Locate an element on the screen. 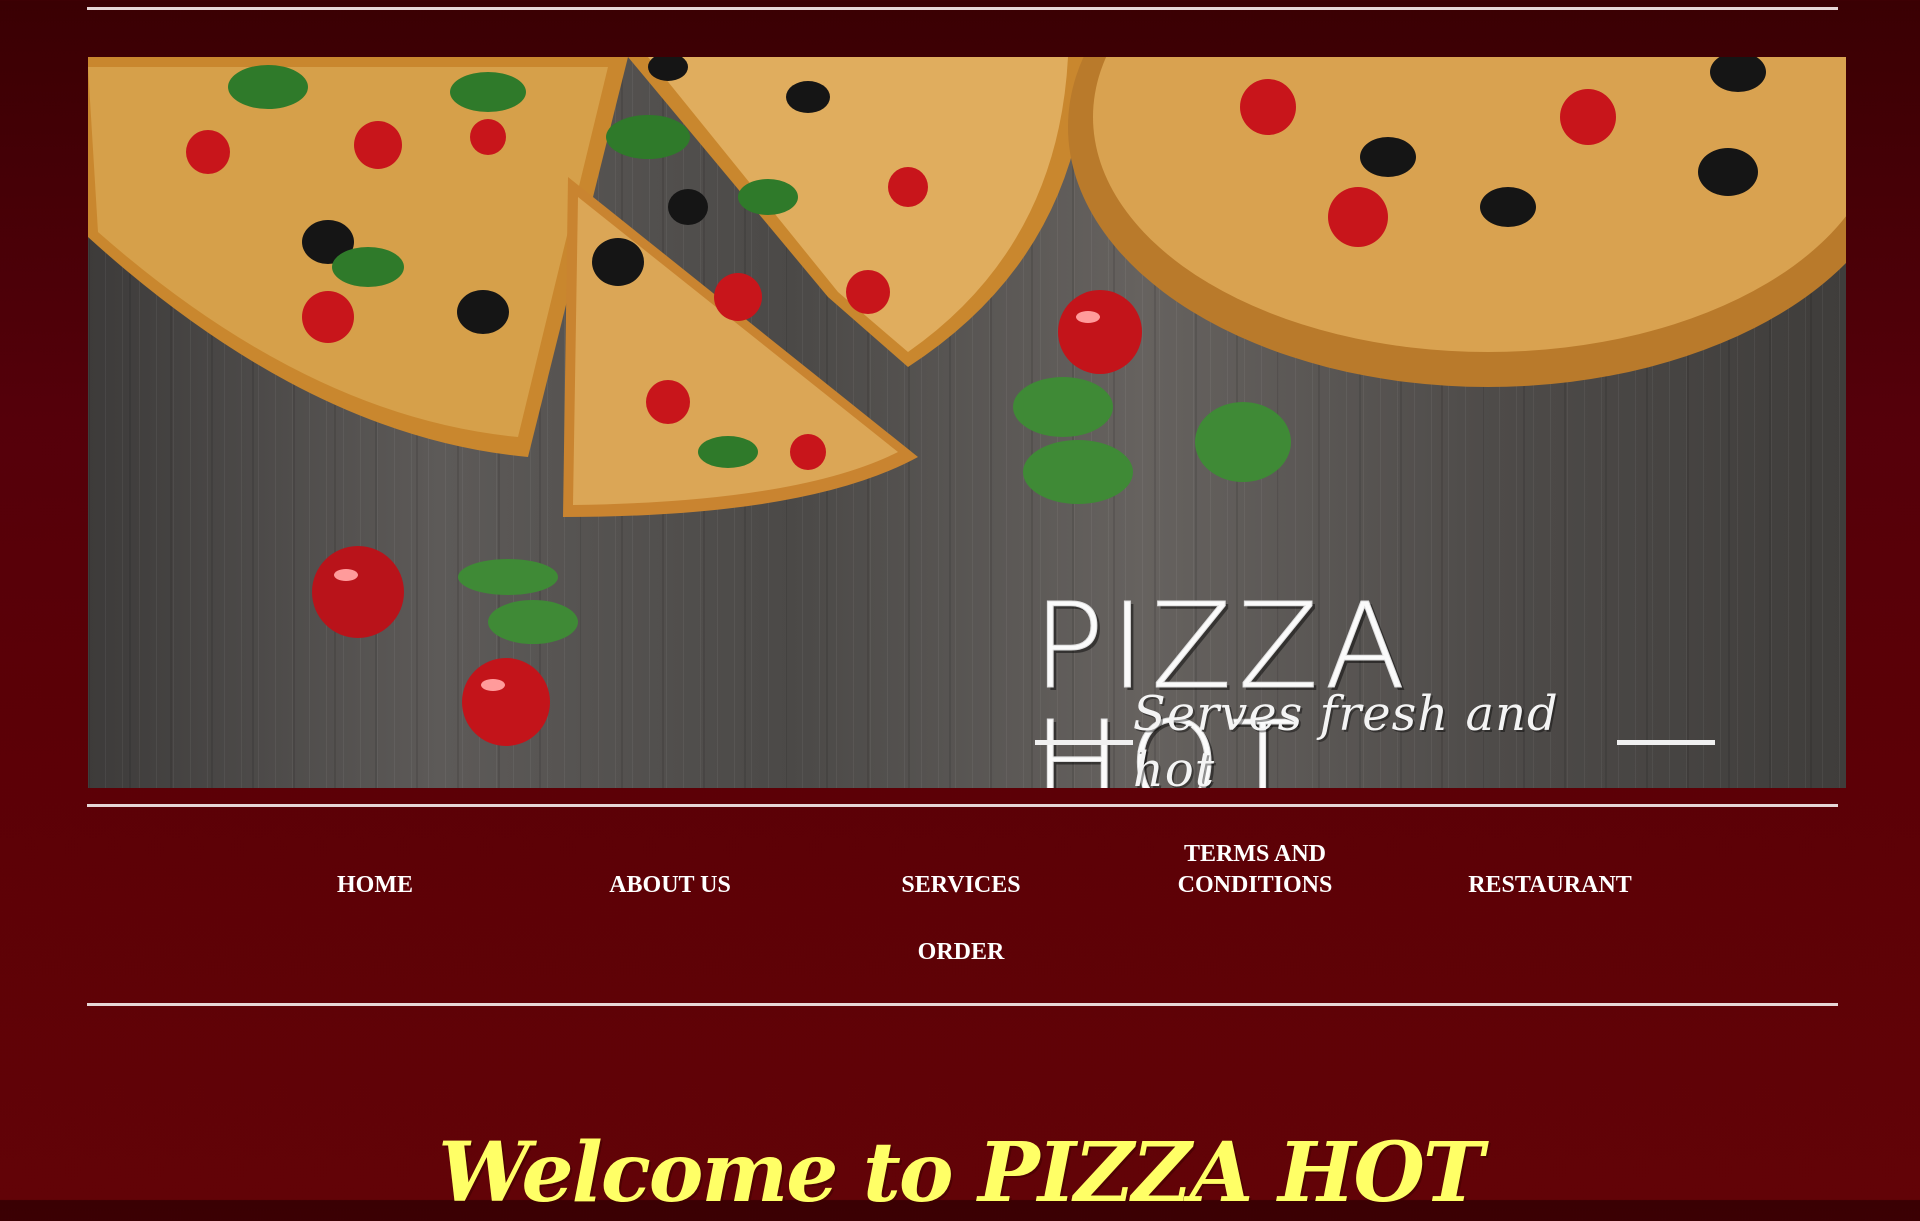 Image resolution: width=1920 pixels, height=1221 pixels. nav-about-us: ABOUT US is located at coordinates (670, 885).